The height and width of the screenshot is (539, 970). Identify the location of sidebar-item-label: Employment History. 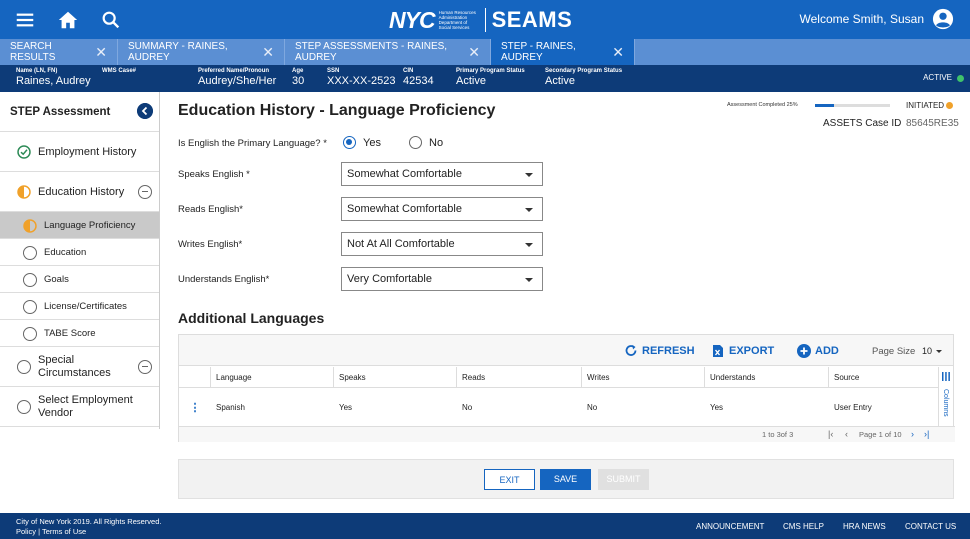
(87, 151).